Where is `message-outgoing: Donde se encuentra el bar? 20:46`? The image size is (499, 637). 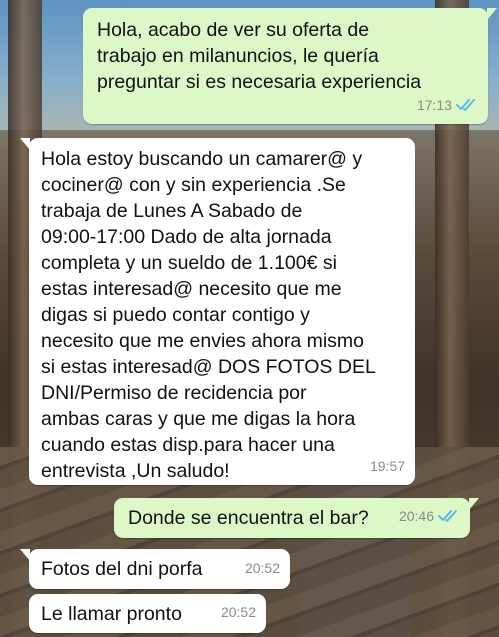
message-outgoing: Donde se encuentra el bar? 20:46 is located at coordinates (296, 518).